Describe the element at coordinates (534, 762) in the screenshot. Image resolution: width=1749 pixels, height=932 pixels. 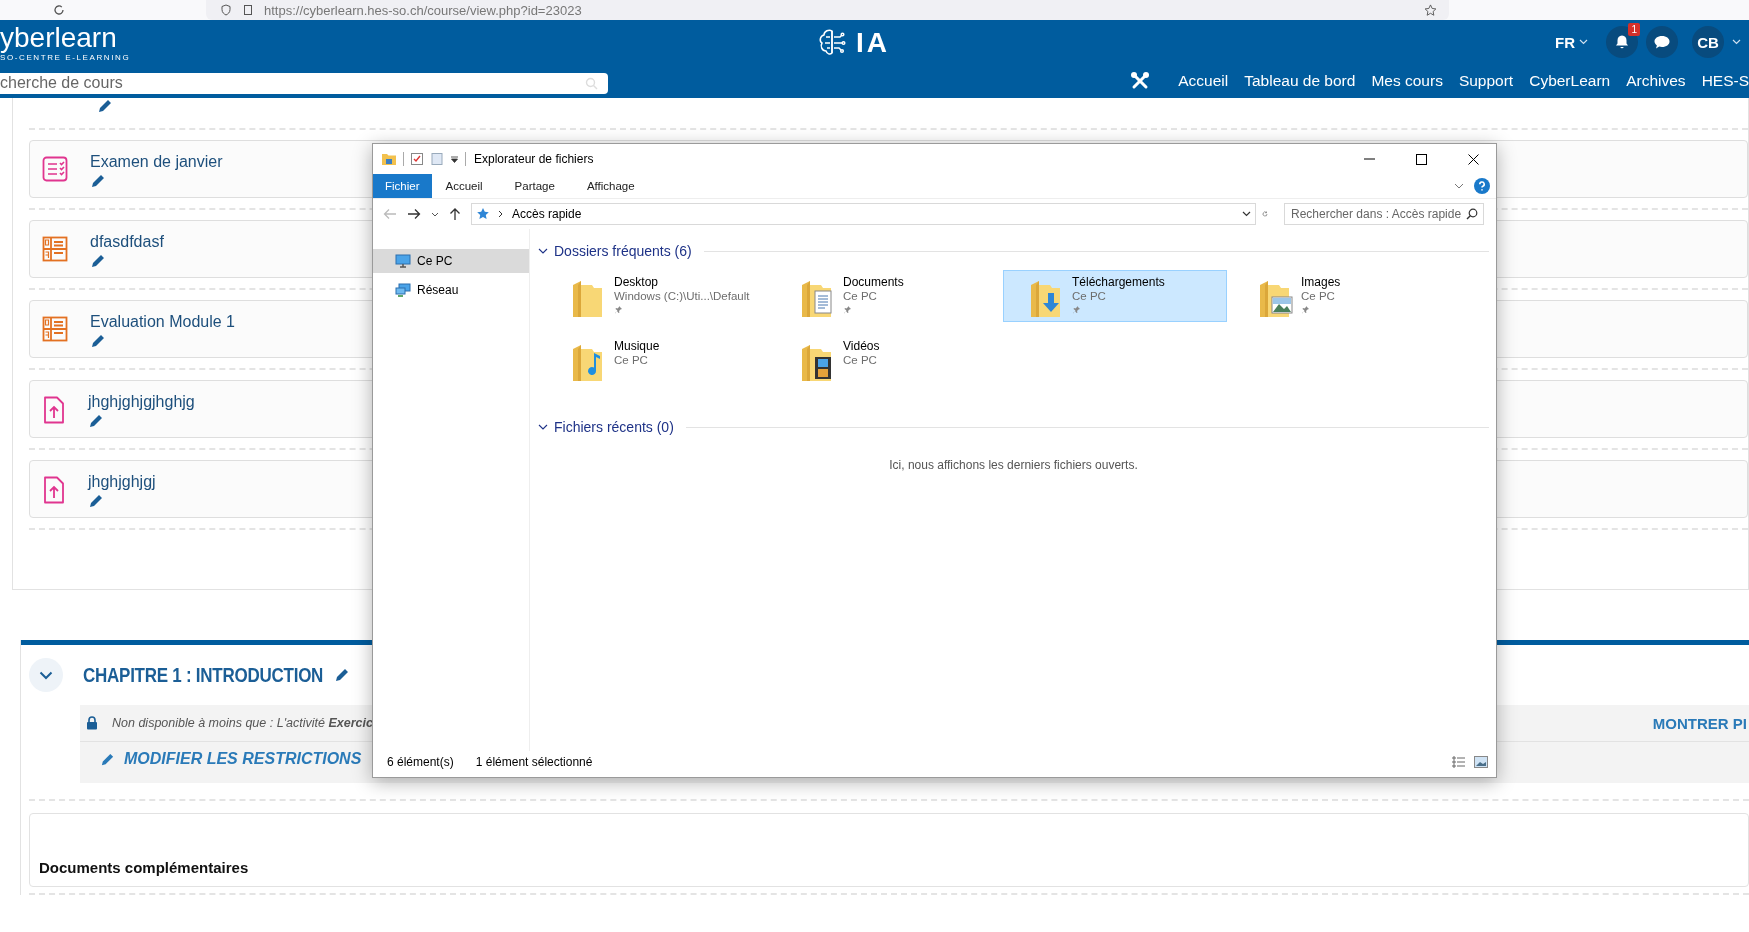
I see `status-text: 1 élément sélectionné` at that location.